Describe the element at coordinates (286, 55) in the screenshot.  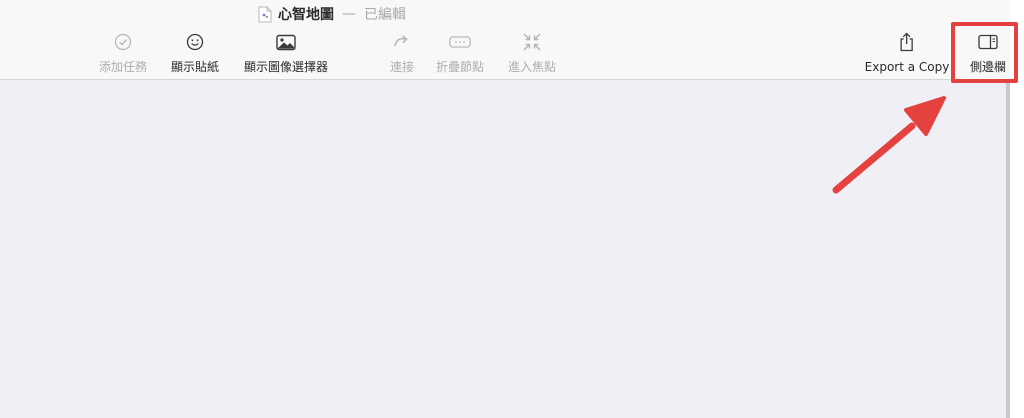
I see `show-image-picker-button: 顯示圖像選擇器` at that location.